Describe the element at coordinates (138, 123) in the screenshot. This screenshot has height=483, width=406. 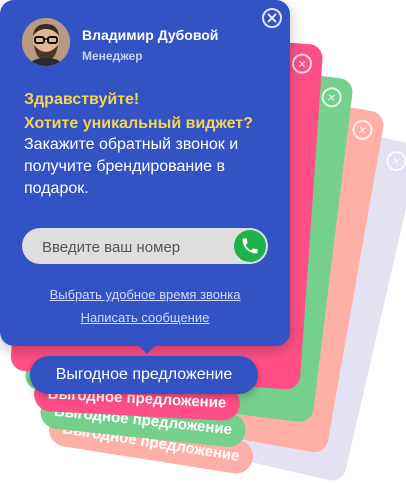
I see `greeting-line-2: Хотите уникальный виджет?` at that location.